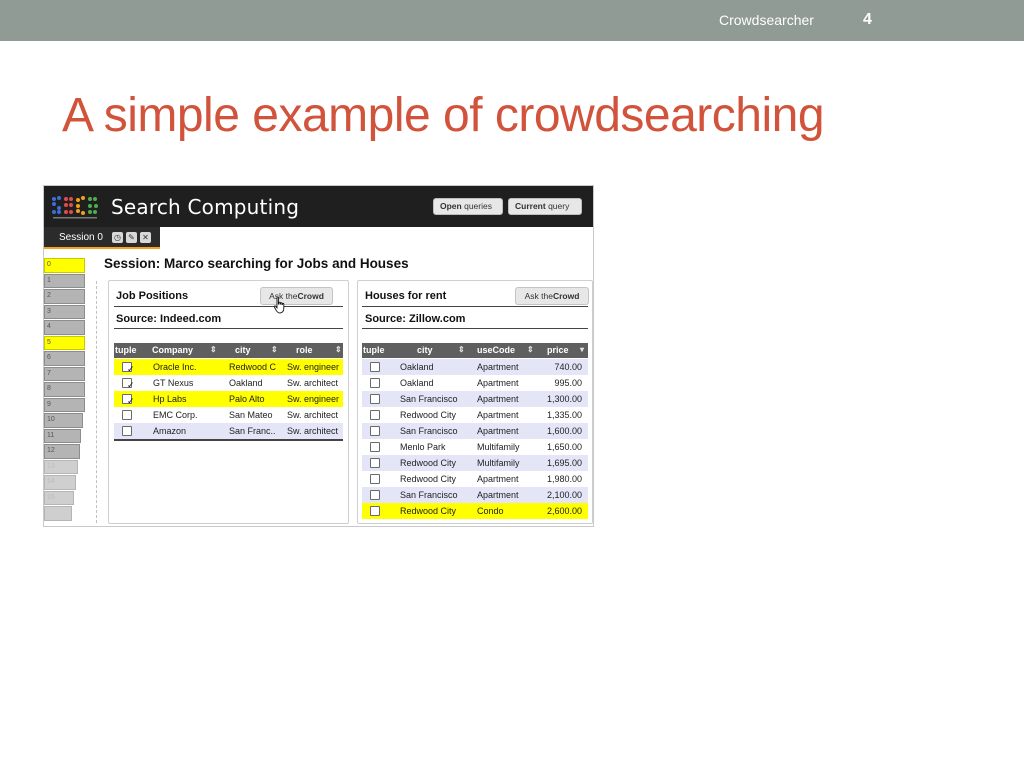 The image size is (1024, 768). Describe the element at coordinates (102, 238) in the screenshot. I see `tab-session-0: Session 0 ◷ ✎ ✕` at that location.